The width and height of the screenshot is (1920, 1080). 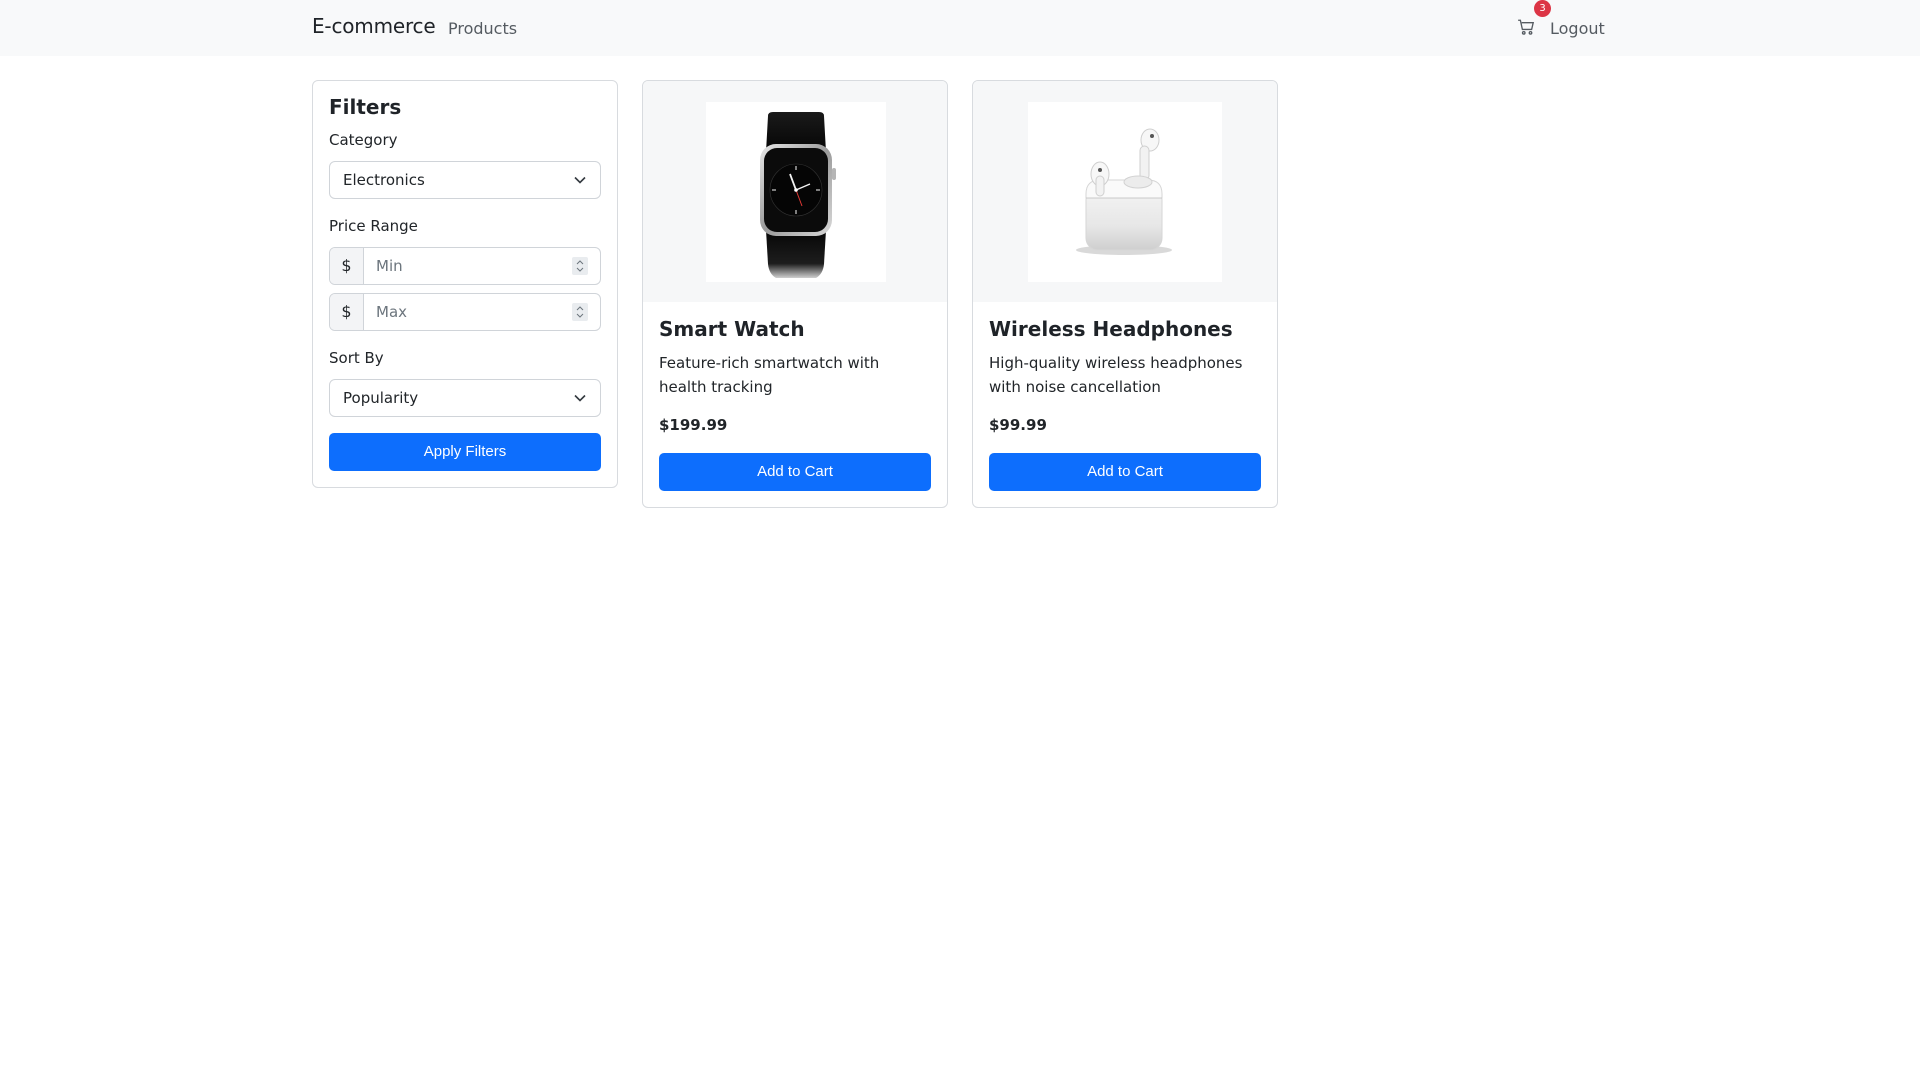 What do you see at coordinates (1111, 329) in the screenshot?
I see `product-title: Wireless Headphones` at bounding box center [1111, 329].